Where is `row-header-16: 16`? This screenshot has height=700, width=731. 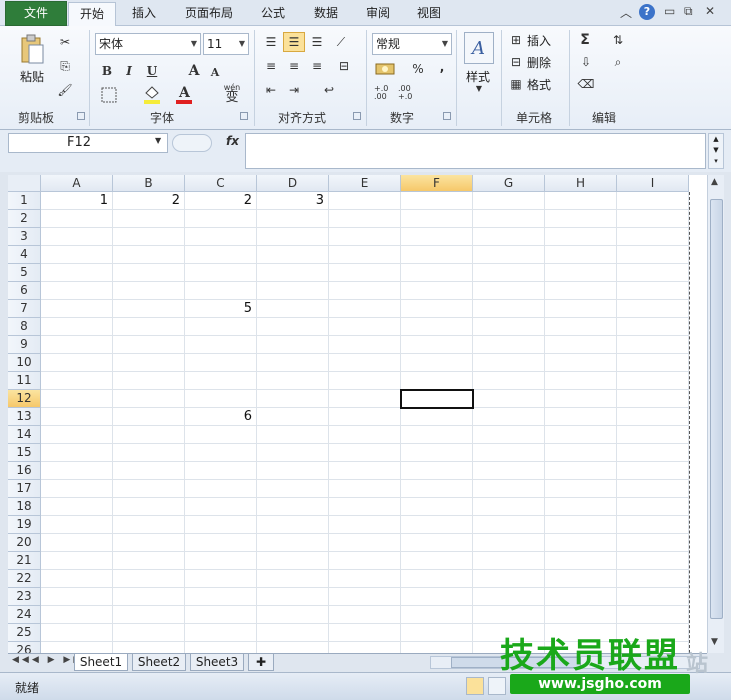 row-header-16: 16 is located at coordinates (24, 471).